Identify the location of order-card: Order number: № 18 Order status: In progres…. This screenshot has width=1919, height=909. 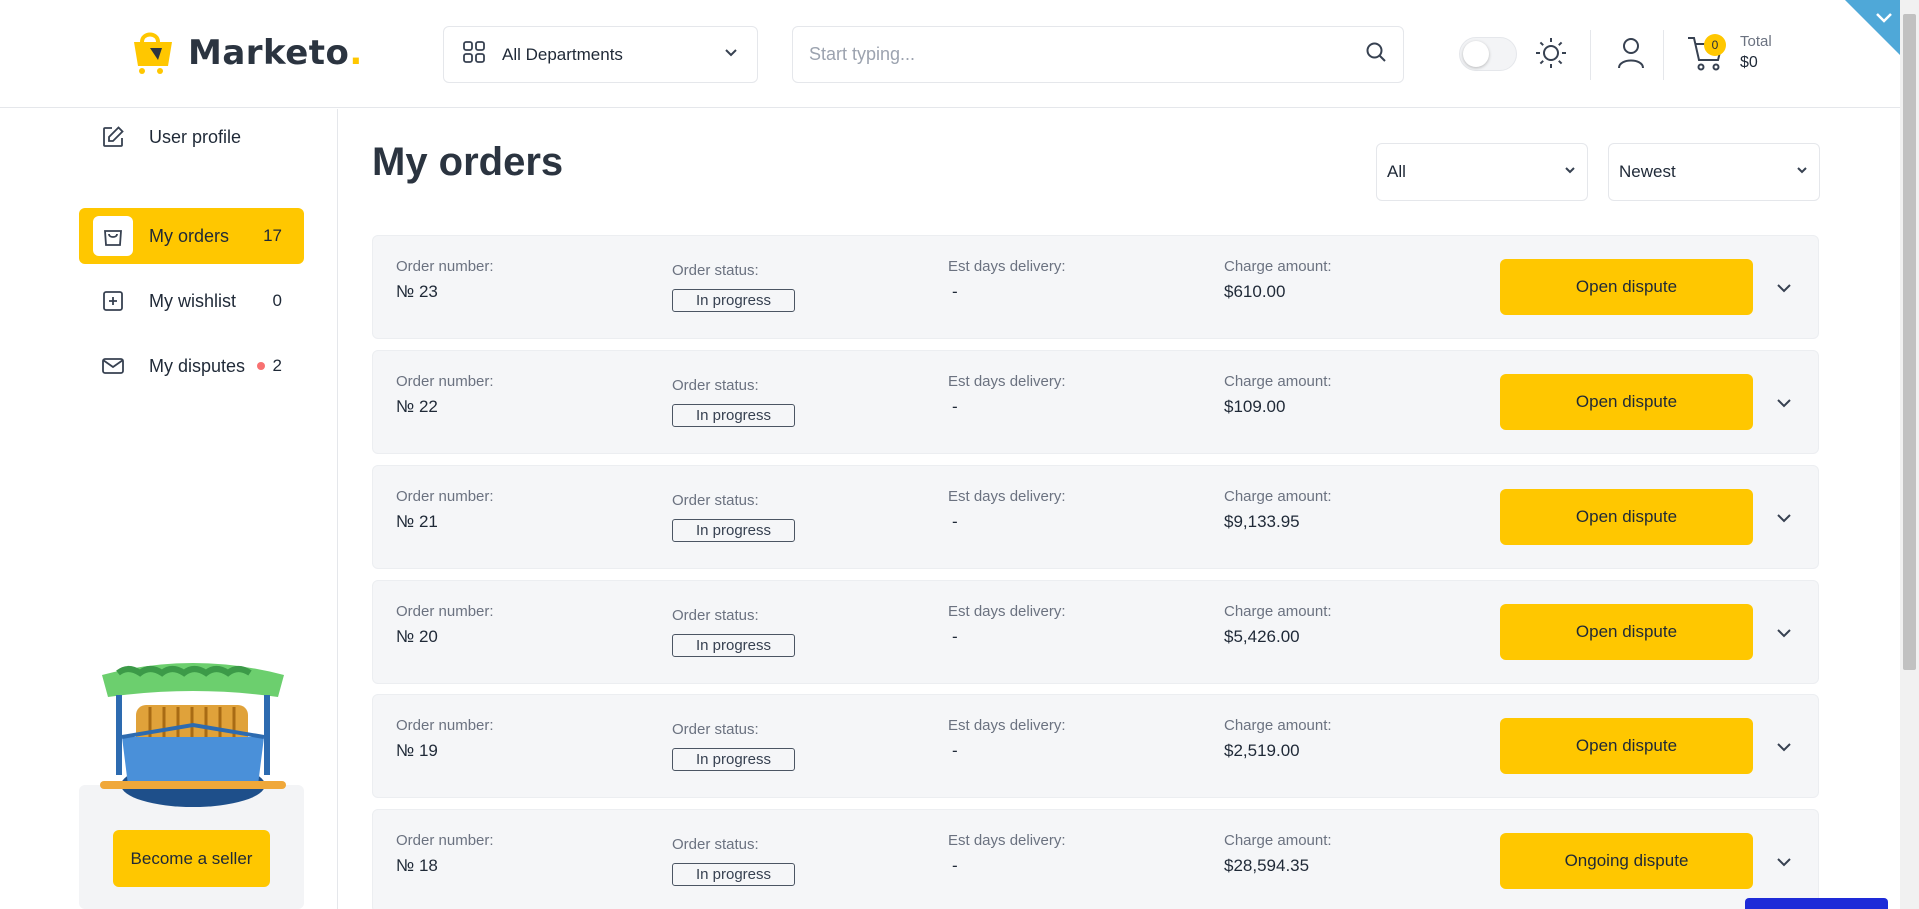
(1095, 859).